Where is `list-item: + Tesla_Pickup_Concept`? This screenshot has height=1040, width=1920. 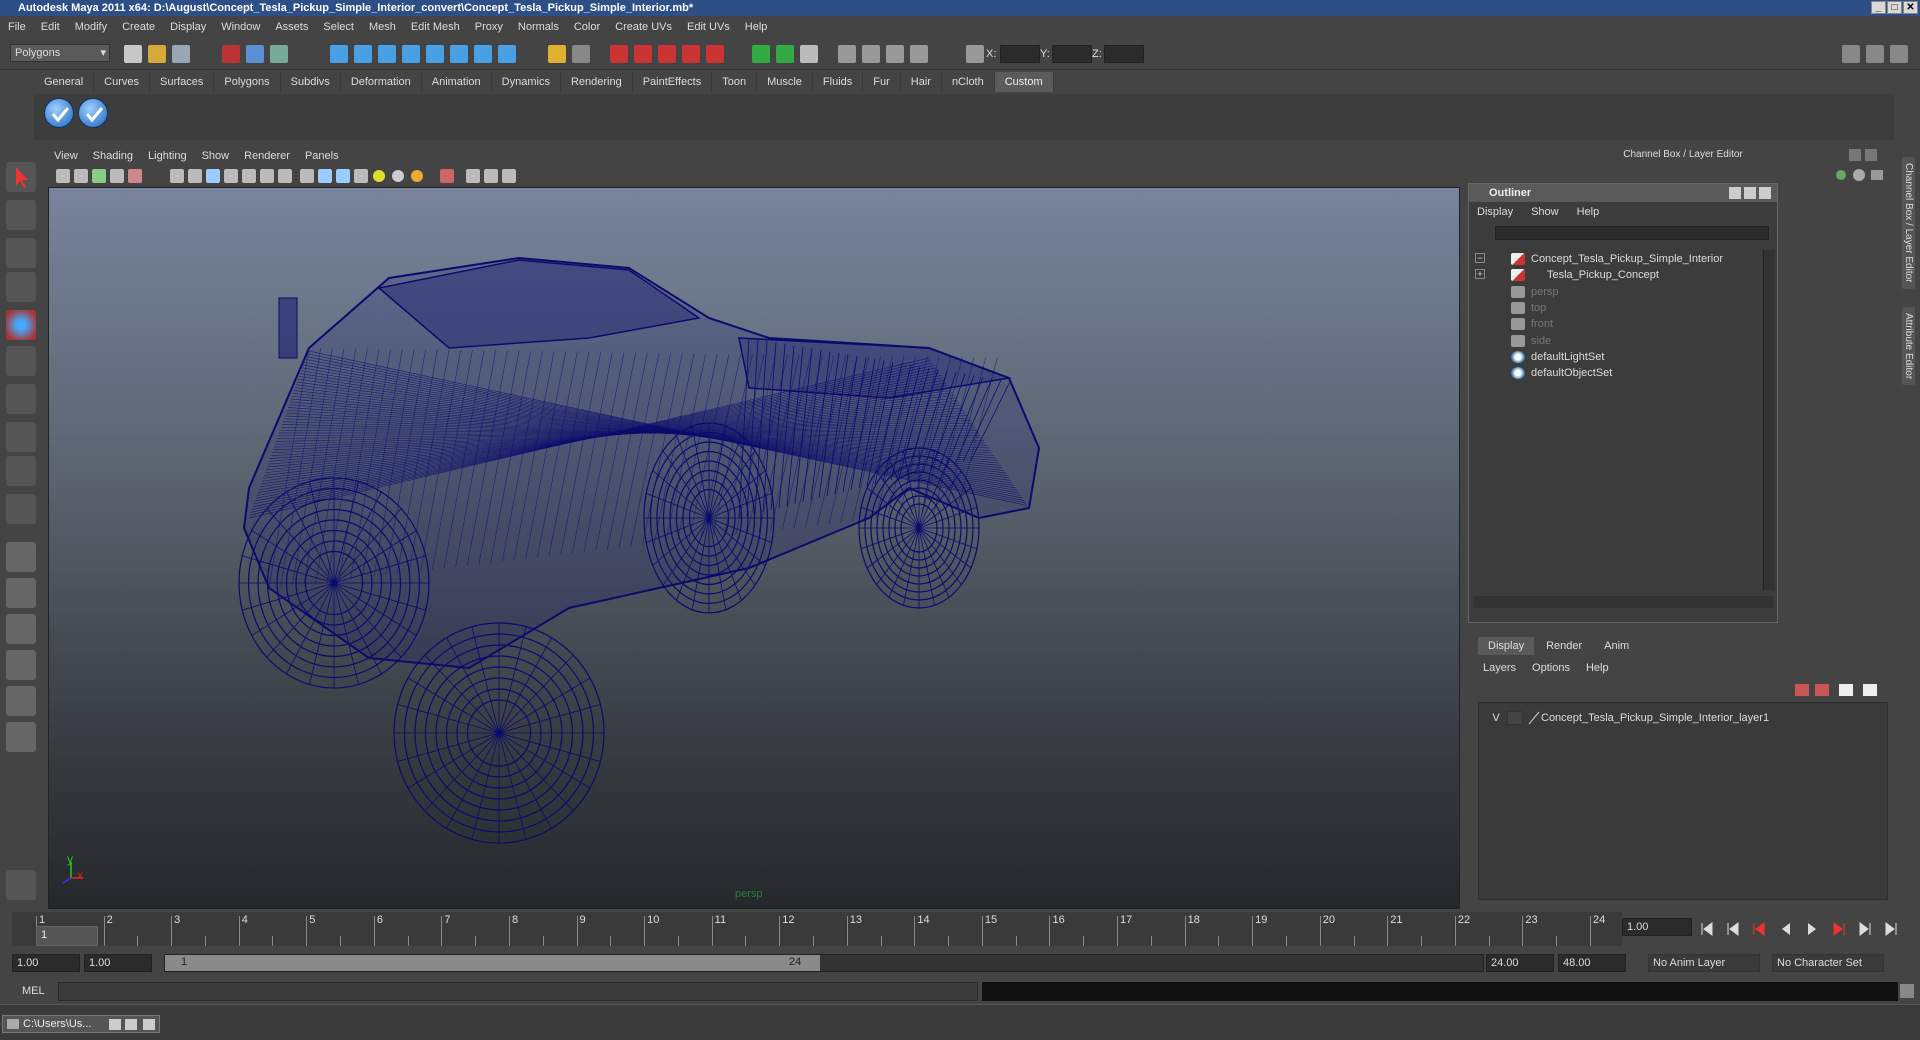 list-item: + Tesla_Pickup_Concept is located at coordinates (1614, 275).